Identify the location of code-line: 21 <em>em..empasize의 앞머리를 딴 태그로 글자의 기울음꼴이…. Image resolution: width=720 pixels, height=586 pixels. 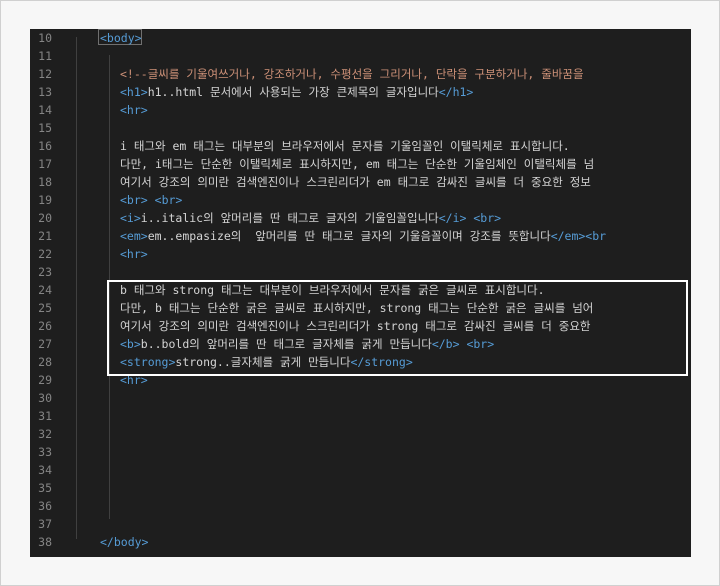
(360, 236).